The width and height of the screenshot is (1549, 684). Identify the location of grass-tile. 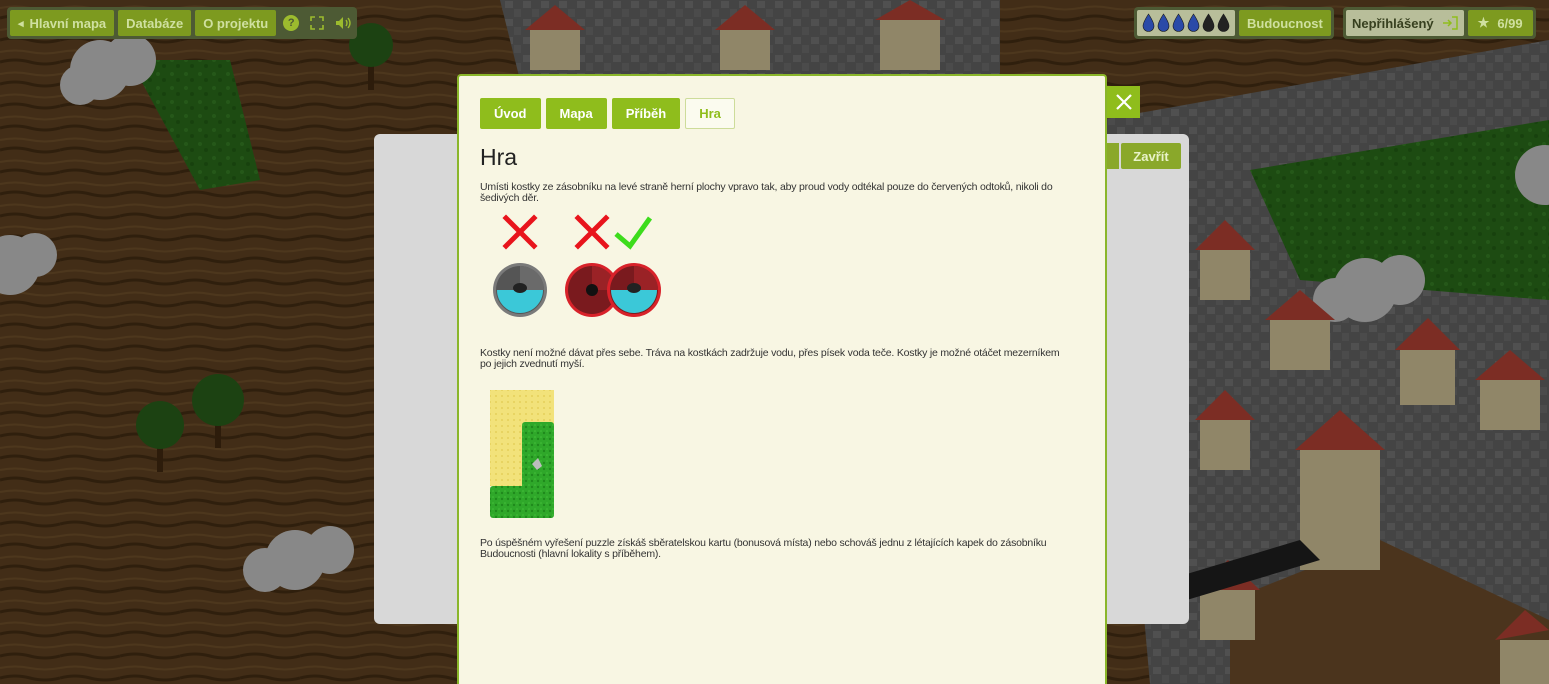
(522, 502).